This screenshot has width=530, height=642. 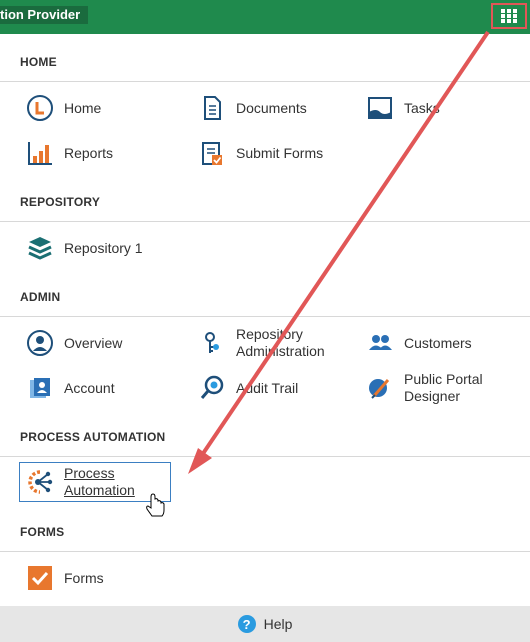 I want to click on menu-item-account: Account, so click(x=70, y=388).